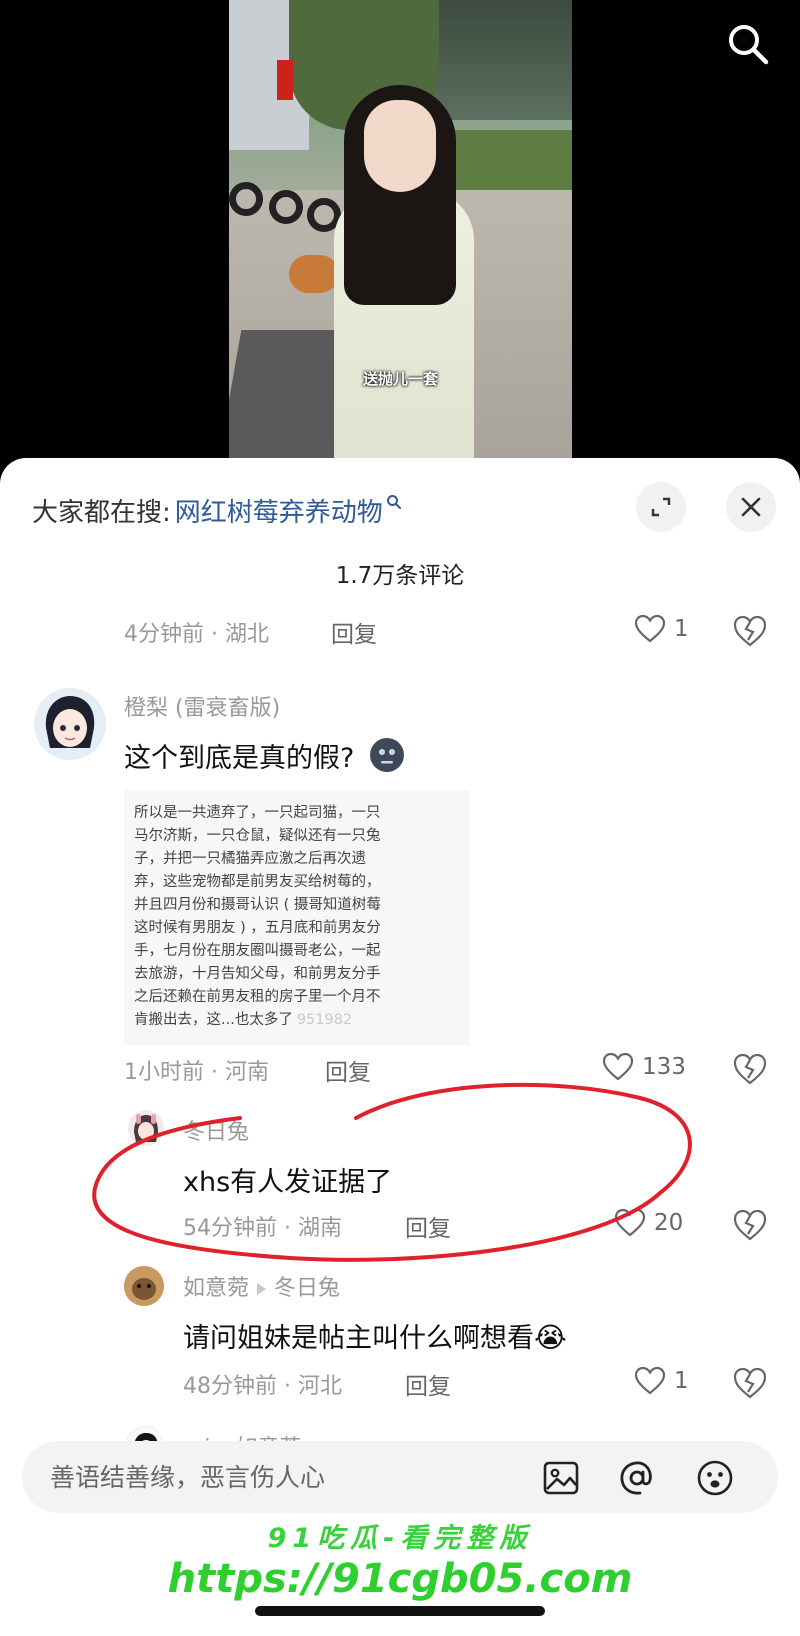 Image resolution: width=800 pixels, height=1636 pixels. I want to click on comment-text: 这个到底是真的假?, so click(264, 755).